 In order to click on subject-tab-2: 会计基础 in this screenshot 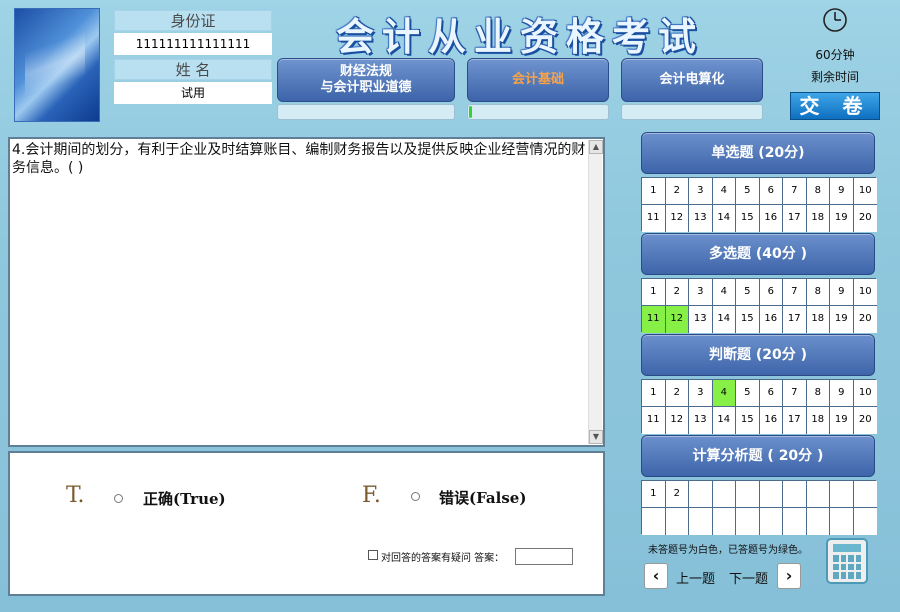, I will do `click(538, 80)`.